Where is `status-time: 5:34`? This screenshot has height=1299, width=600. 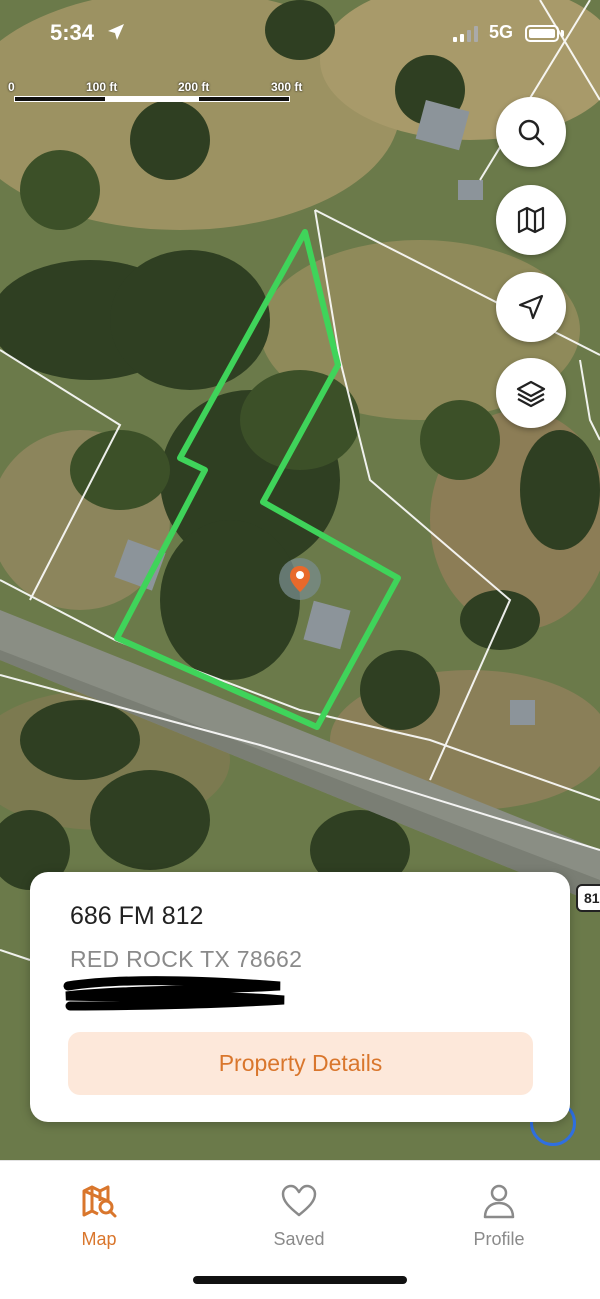
status-time: 5:34 is located at coordinates (72, 32).